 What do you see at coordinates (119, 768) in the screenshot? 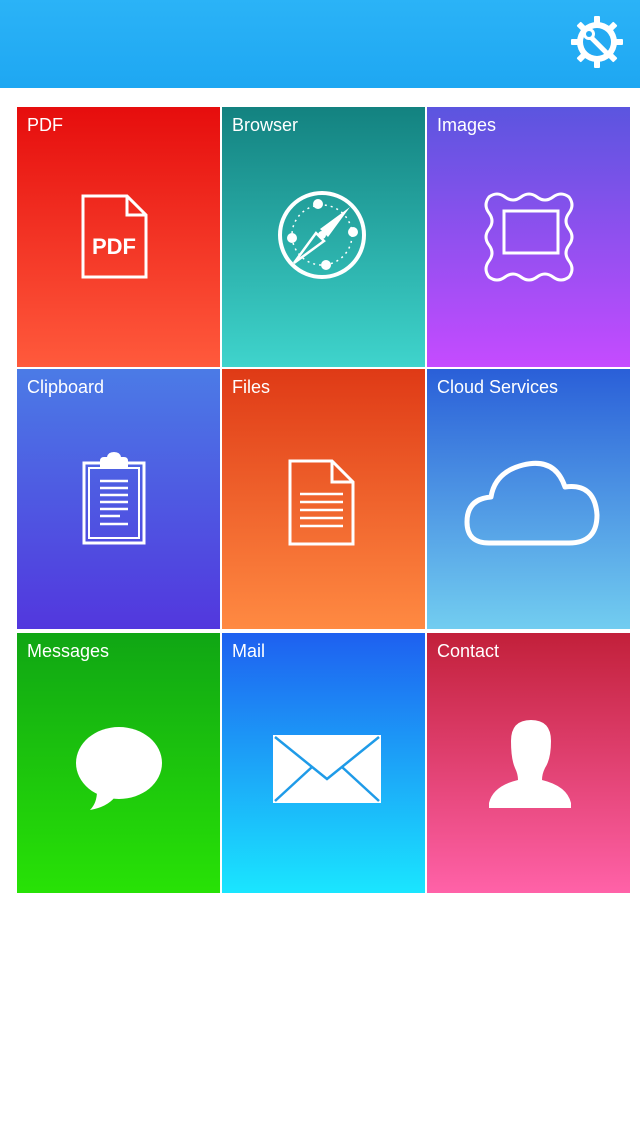
I see `speech-bubble-icon` at bounding box center [119, 768].